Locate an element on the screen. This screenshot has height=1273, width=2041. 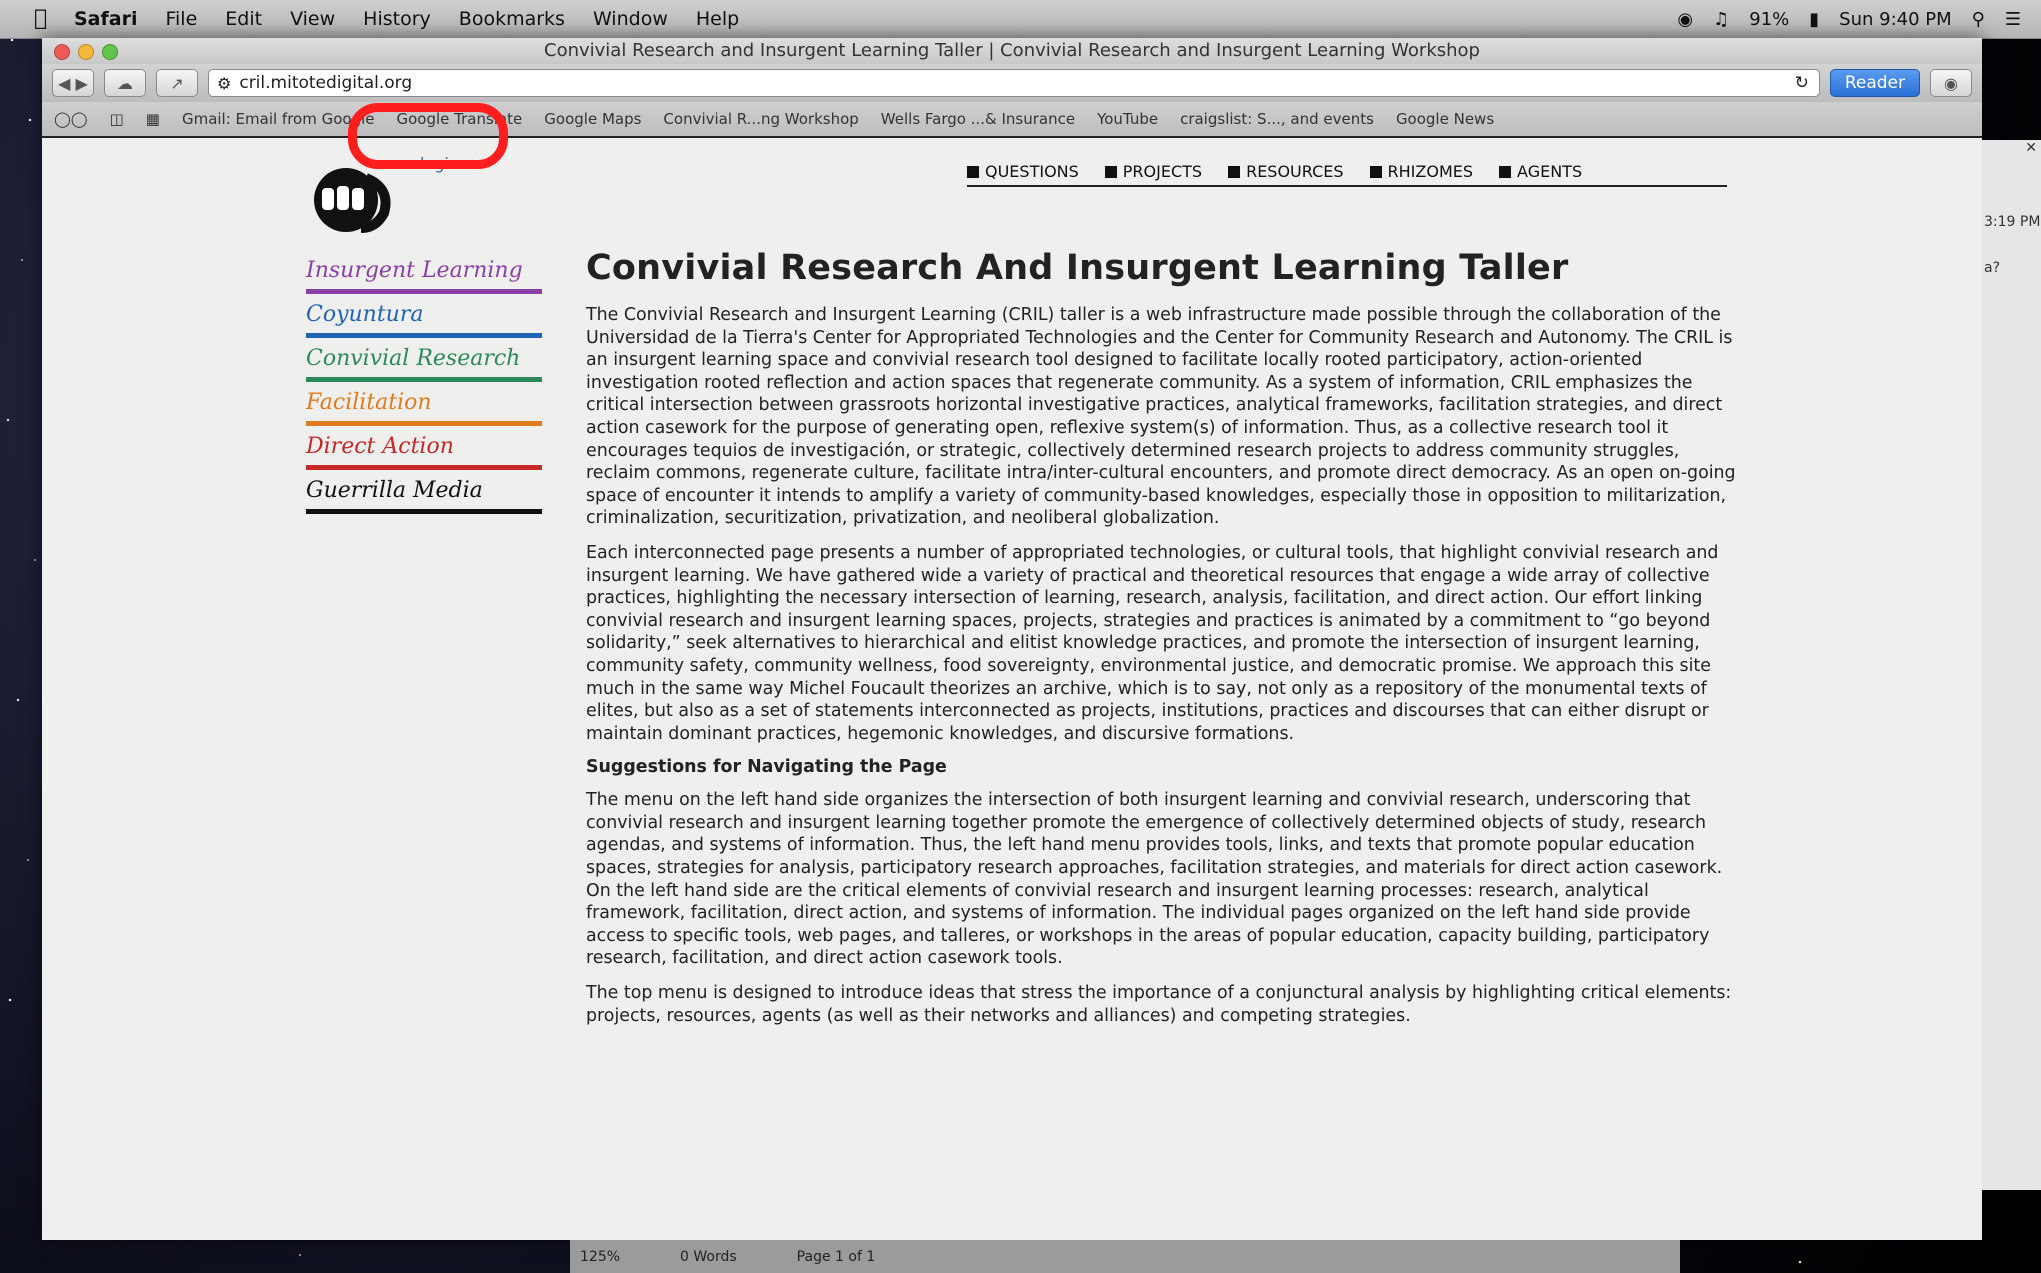
nav-label: AGENTS is located at coordinates (1550, 171).